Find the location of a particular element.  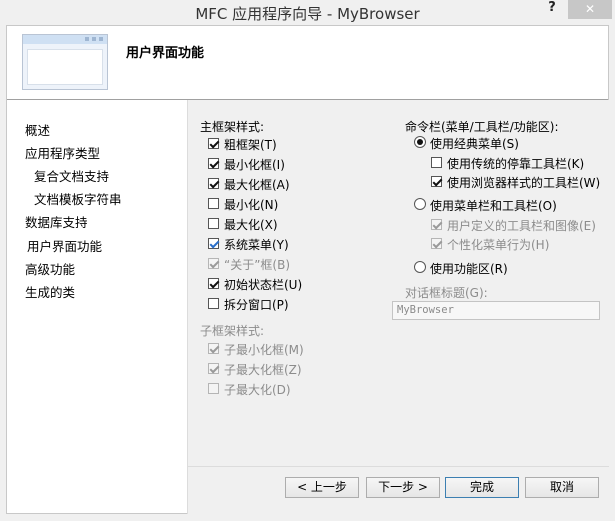

next-button: 下一步 > is located at coordinates (403, 487).